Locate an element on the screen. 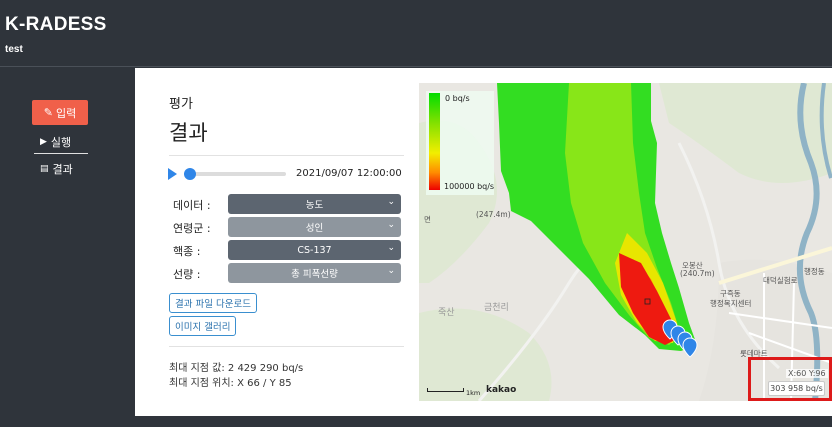 The height and width of the screenshot is (427, 832). data-select-value: 농도 is located at coordinates (314, 205).